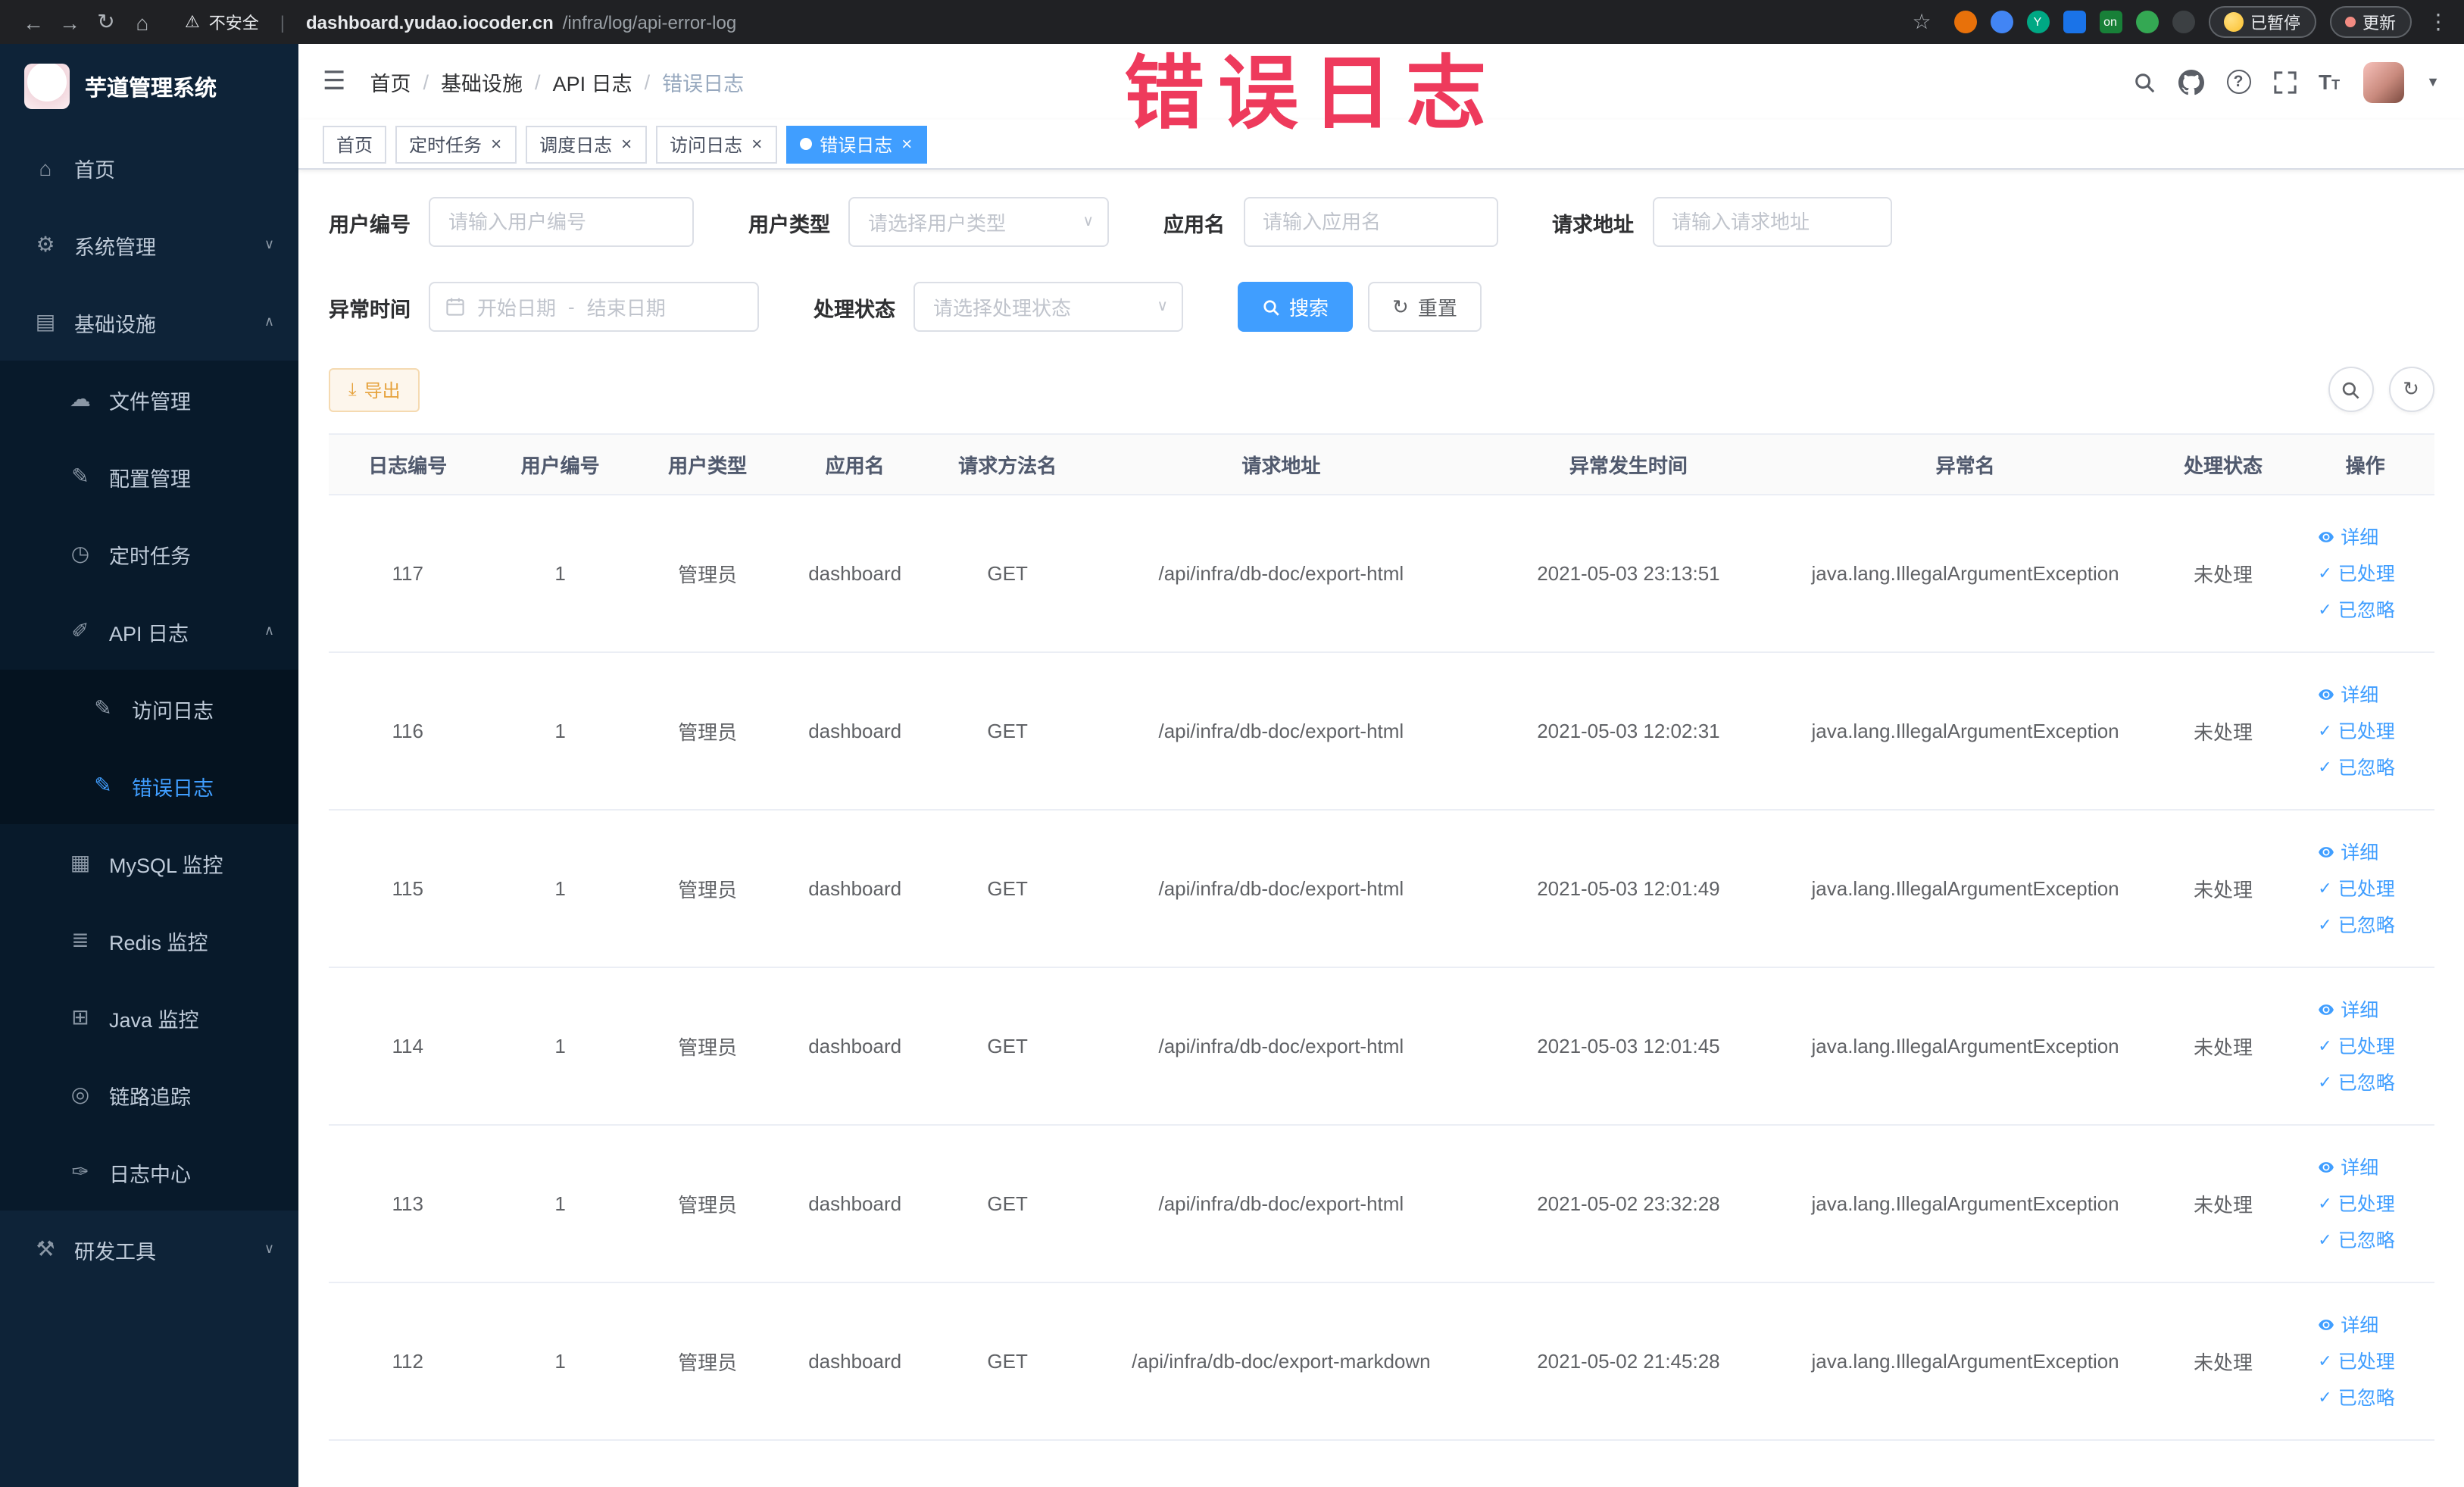 The image size is (2464, 1487). What do you see at coordinates (149, 1249) in the screenshot?
I see `sidebar-item-dev-tools: ⚒ 研发工具 ∨` at bounding box center [149, 1249].